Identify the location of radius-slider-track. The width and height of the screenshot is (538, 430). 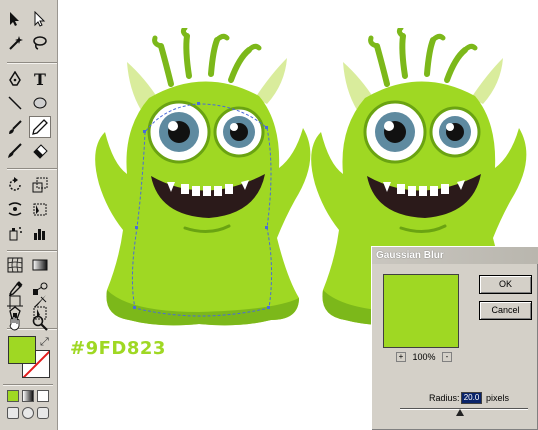
(464, 408).